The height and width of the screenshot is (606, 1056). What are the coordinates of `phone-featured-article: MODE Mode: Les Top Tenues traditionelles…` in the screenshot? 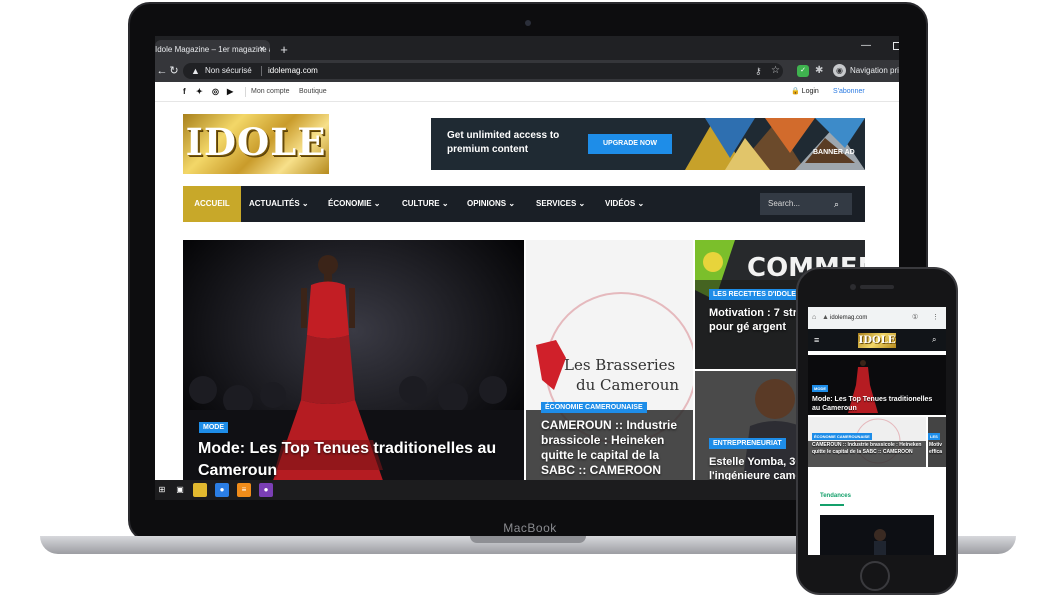 It's located at (877, 385).